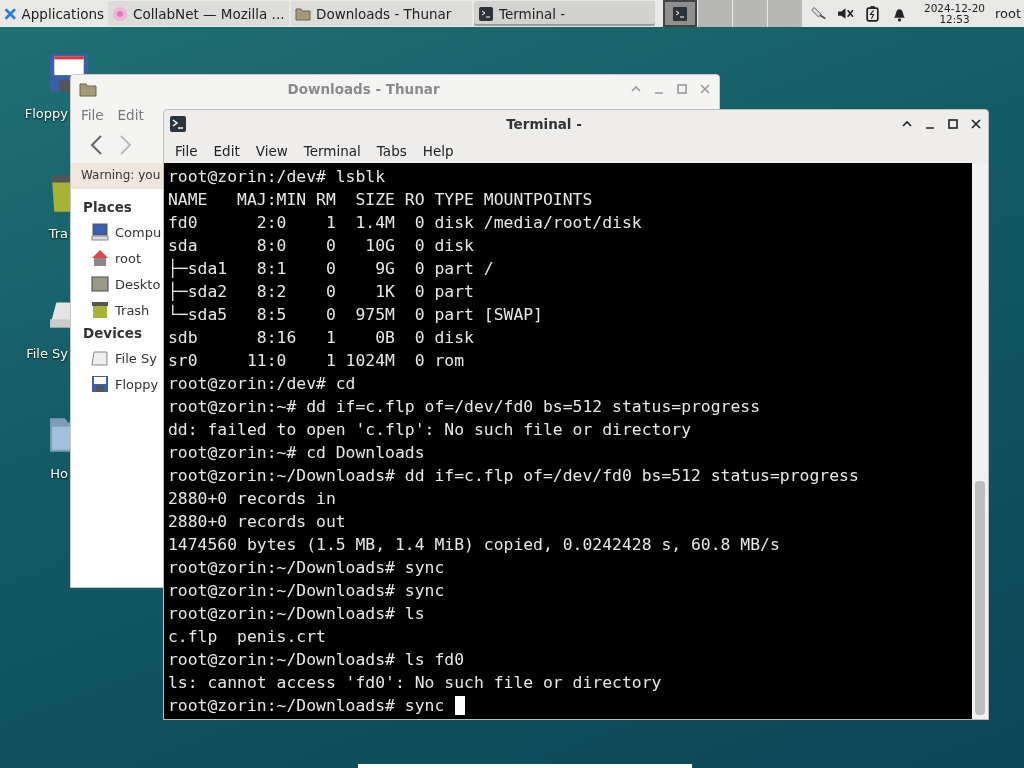  Describe the element at coordinates (332, 150) in the screenshot. I see `menu-item: Terminal` at that location.